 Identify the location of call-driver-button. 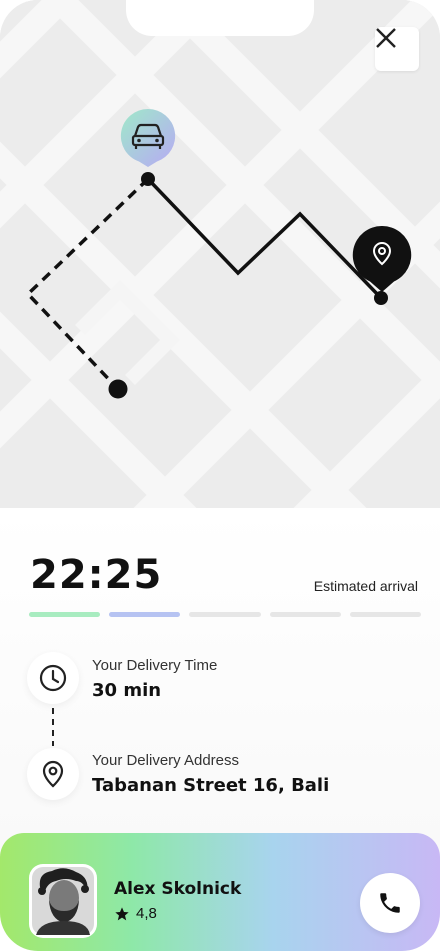
(390, 903).